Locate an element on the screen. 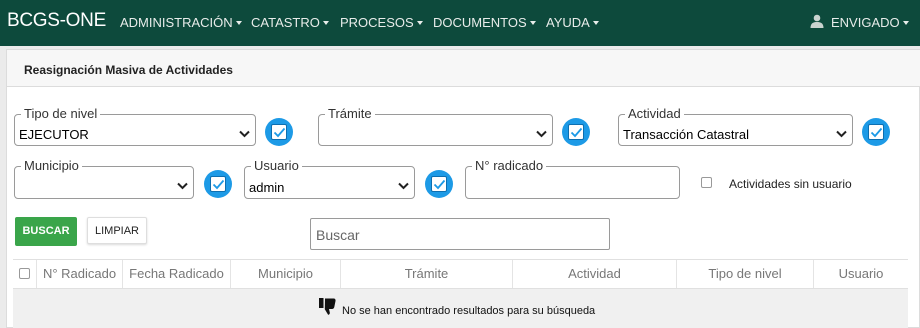 Image resolution: width=920 pixels, height=328 pixels. thumbs-down-icon is located at coordinates (327, 306).